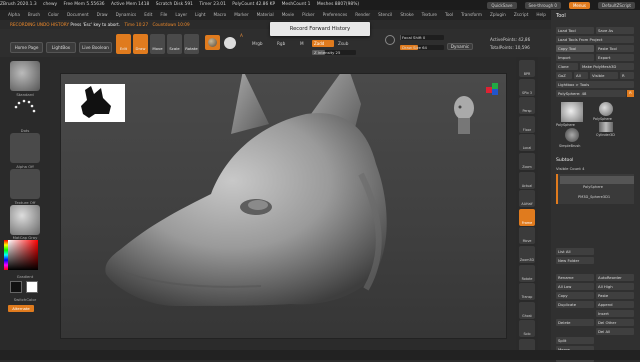 The image size is (640, 362). What do you see at coordinates (527, 161) in the screenshot?
I see `shelf-zoom-button: Zoom` at bounding box center [527, 161].